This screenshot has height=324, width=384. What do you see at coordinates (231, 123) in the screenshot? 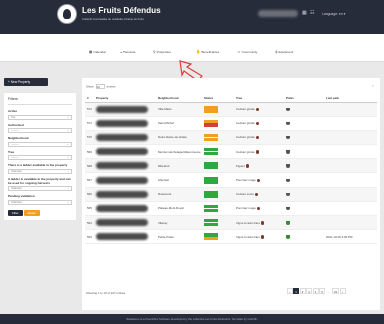
I see `table-row: 571 Saint-Michel Cerisier griotte` at bounding box center [231, 123].